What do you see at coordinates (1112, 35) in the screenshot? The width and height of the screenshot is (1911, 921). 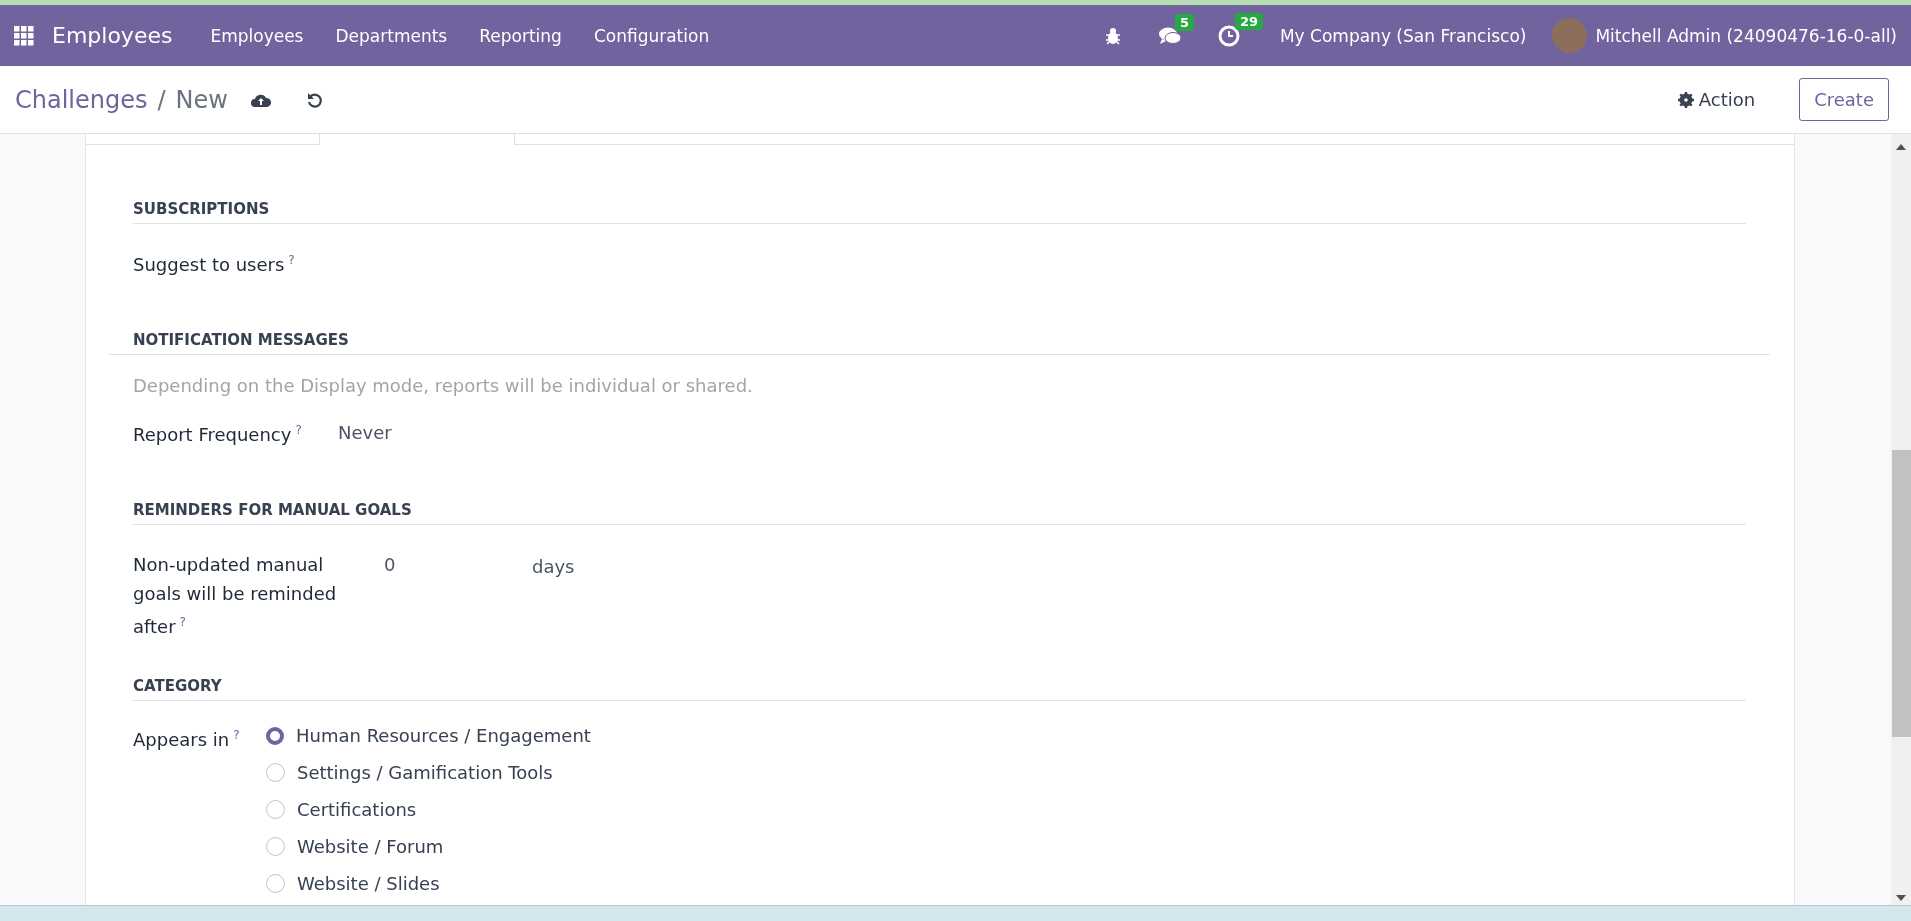 I see `bug-icon` at bounding box center [1112, 35].